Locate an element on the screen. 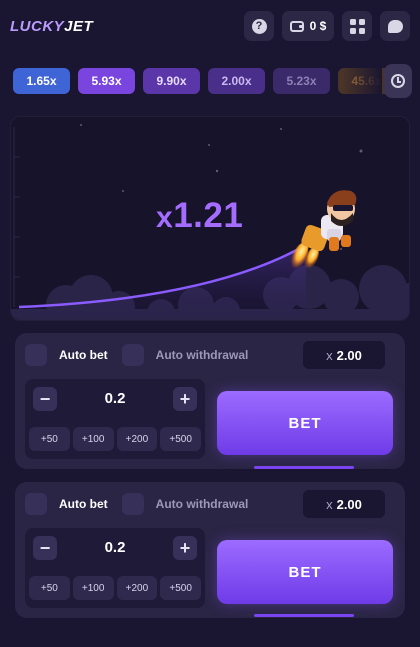  wallet-icon is located at coordinates (296, 26).